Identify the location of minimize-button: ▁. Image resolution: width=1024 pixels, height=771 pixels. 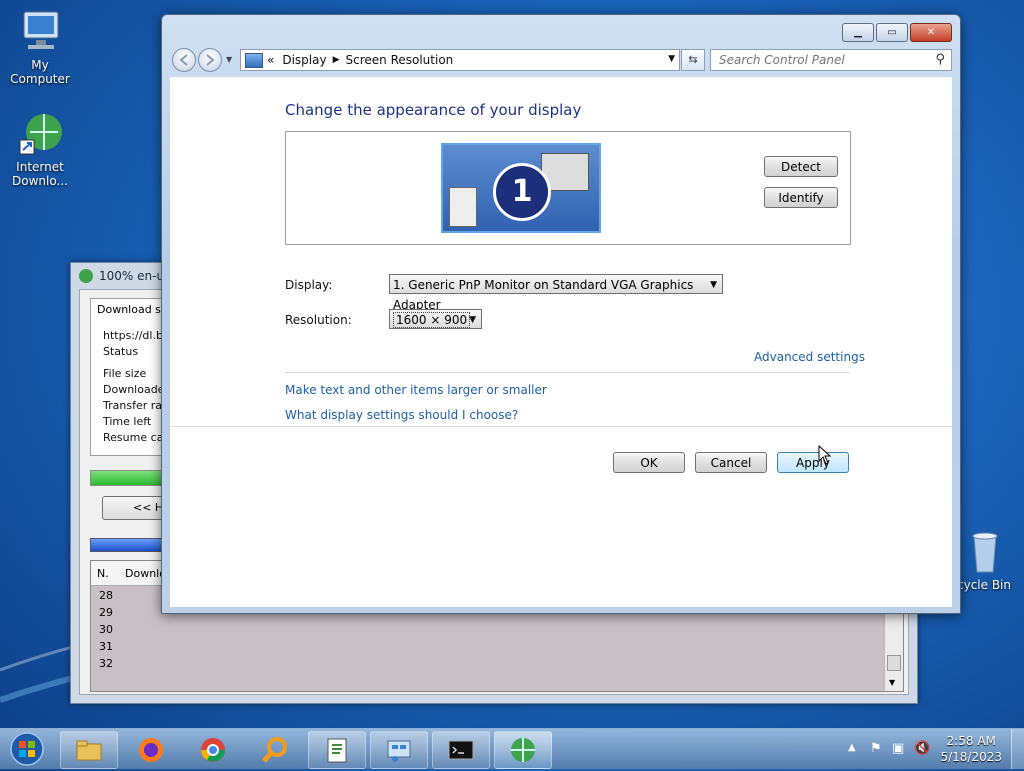
(858, 32).